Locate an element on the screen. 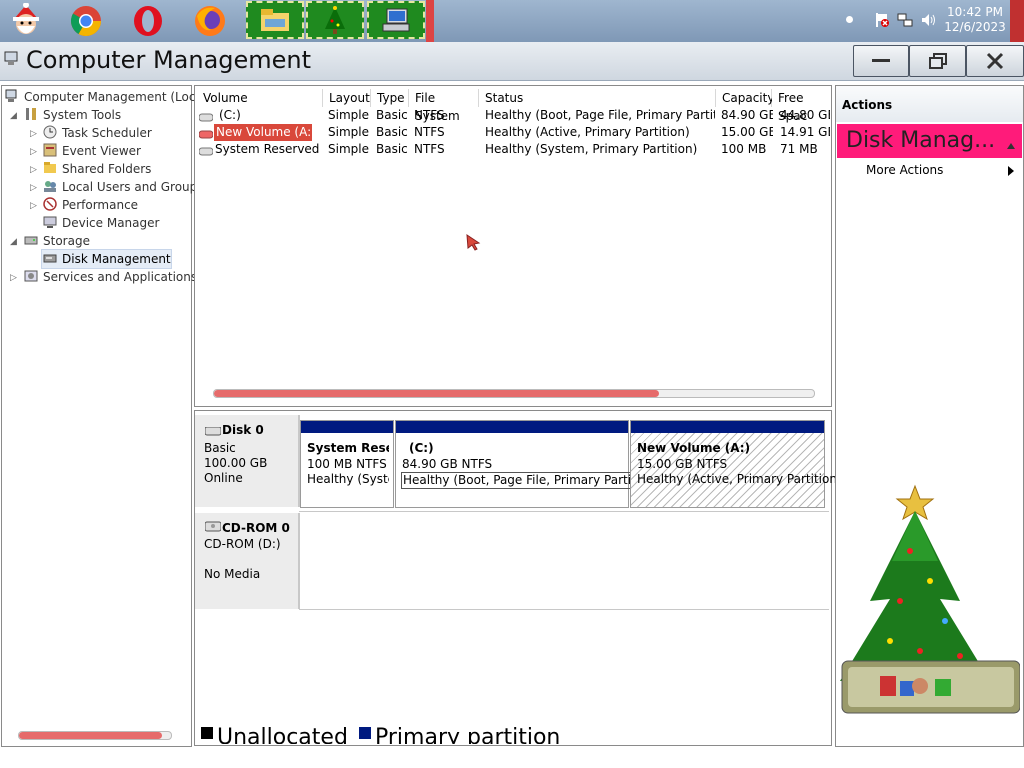 The height and width of the screenshot is (768, 1024). tree-item-device-manager: Device Manager is located at coordinates (101, 223).